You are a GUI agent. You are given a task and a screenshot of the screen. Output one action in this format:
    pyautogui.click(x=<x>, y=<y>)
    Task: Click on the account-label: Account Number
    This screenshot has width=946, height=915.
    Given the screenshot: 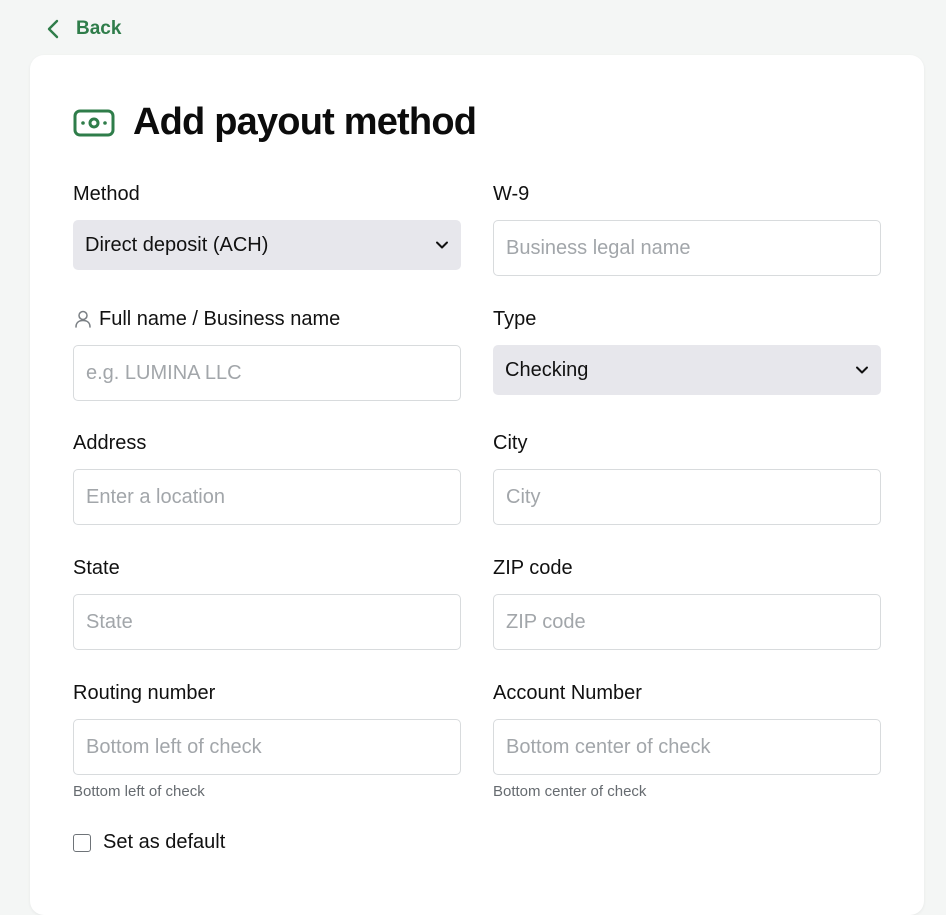 What is the action you would take?
    pyautogui.click(x=567, y=692)
    